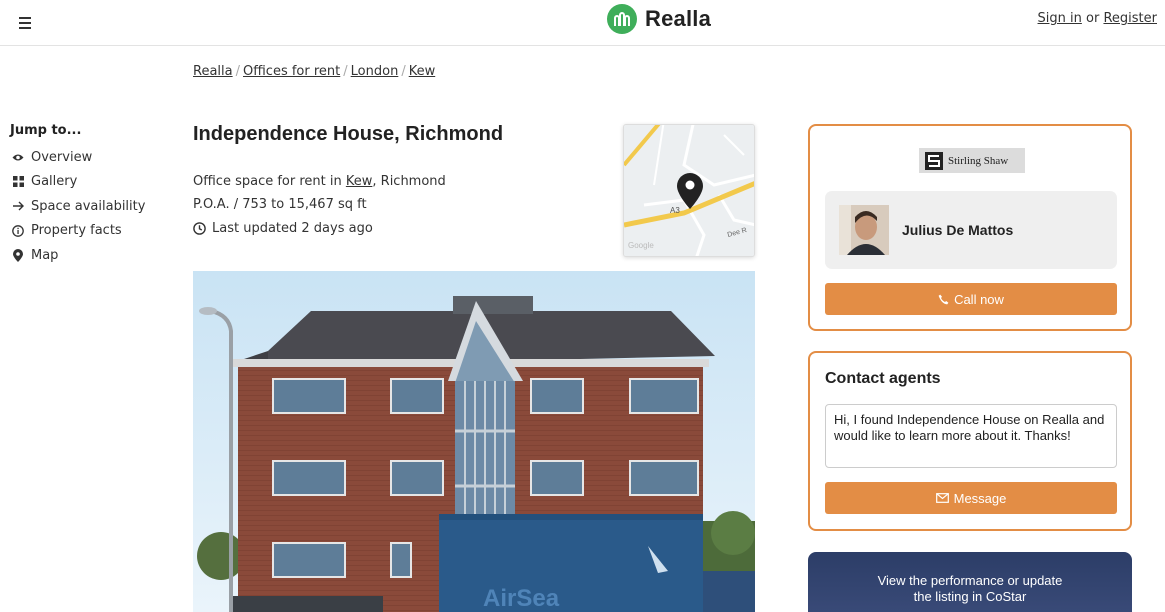 This screenshot has height=612, width=1165. Describe the element at coordinates (1093, 18) in the screenshot. I see `auth-separator: or` at that location.